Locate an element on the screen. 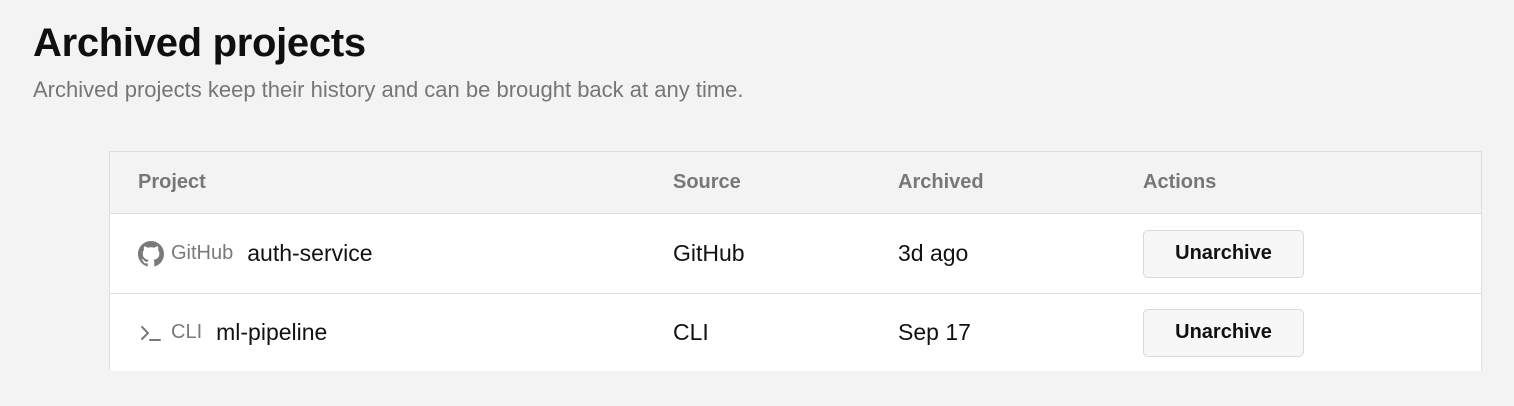  archived-value: Sep 17 is located at coordinates (934, 332).